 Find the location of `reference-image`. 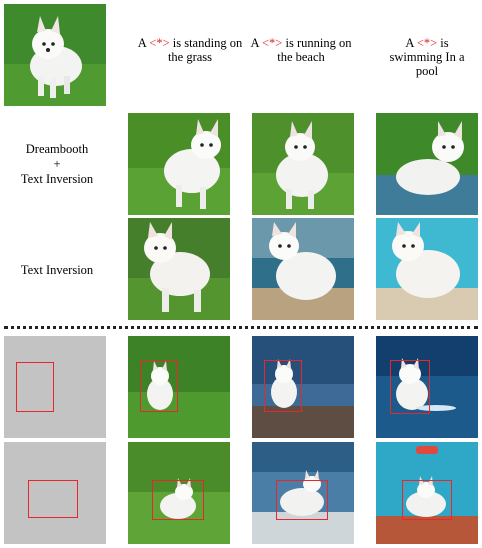

reference-image is located at coordinates (55, 55).